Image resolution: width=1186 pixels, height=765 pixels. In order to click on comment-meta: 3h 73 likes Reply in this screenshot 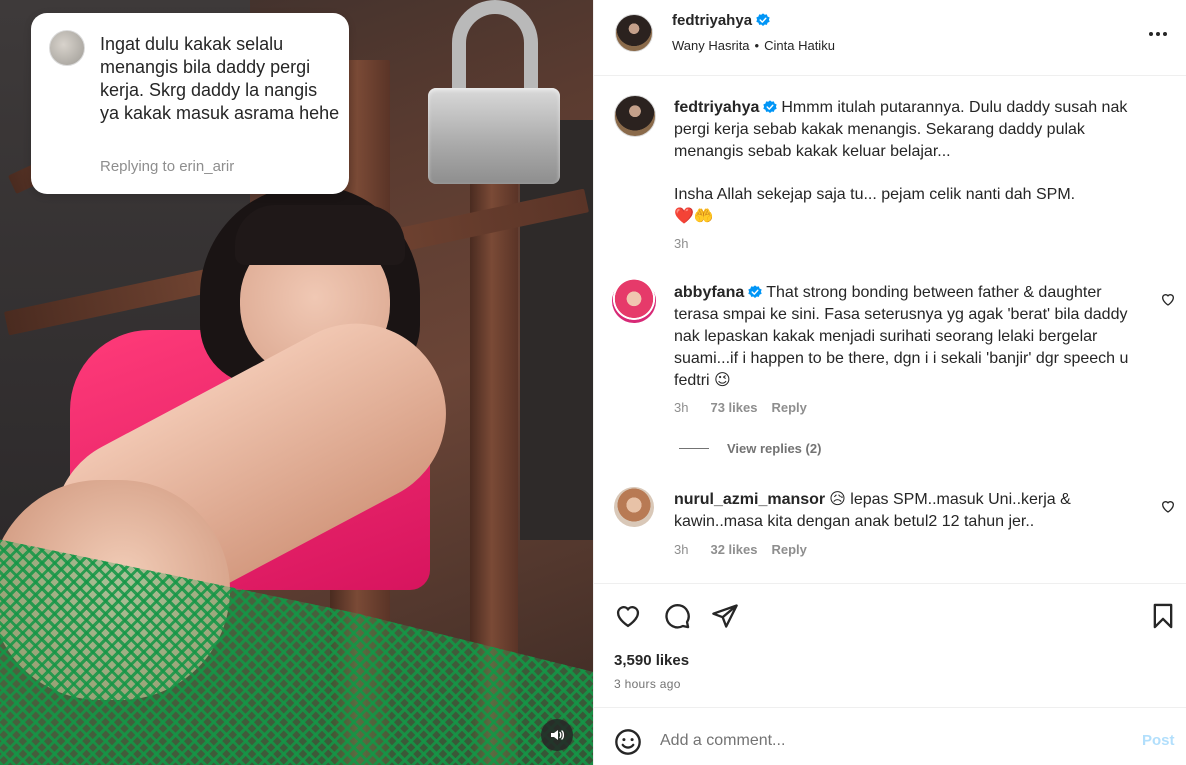, I will do `click(740, 407)`.